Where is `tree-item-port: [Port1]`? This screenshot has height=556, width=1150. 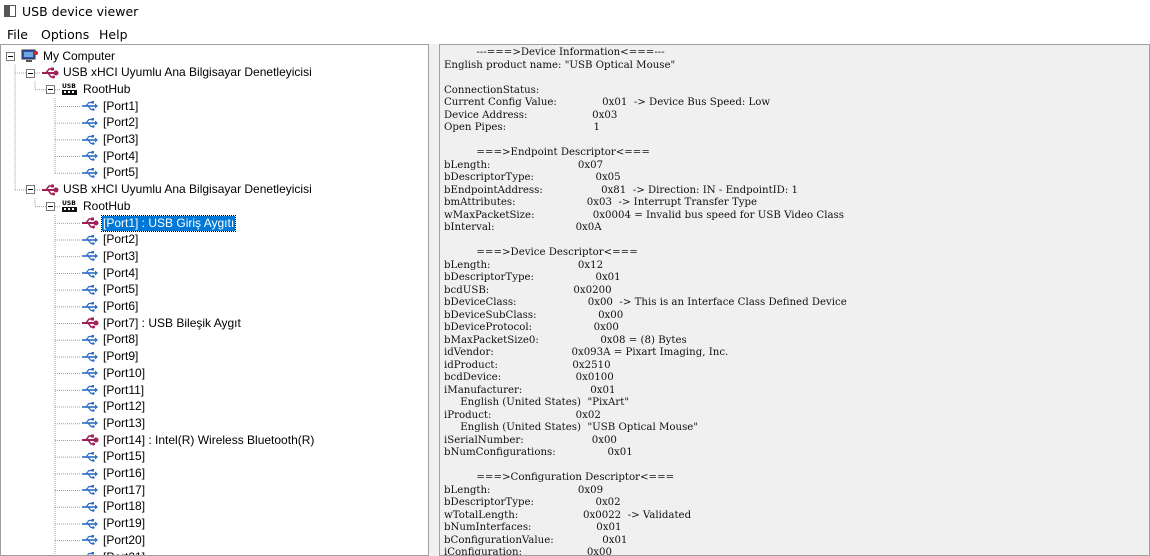 tree-item-port: [Port1] is located at coordinates (110, 106).